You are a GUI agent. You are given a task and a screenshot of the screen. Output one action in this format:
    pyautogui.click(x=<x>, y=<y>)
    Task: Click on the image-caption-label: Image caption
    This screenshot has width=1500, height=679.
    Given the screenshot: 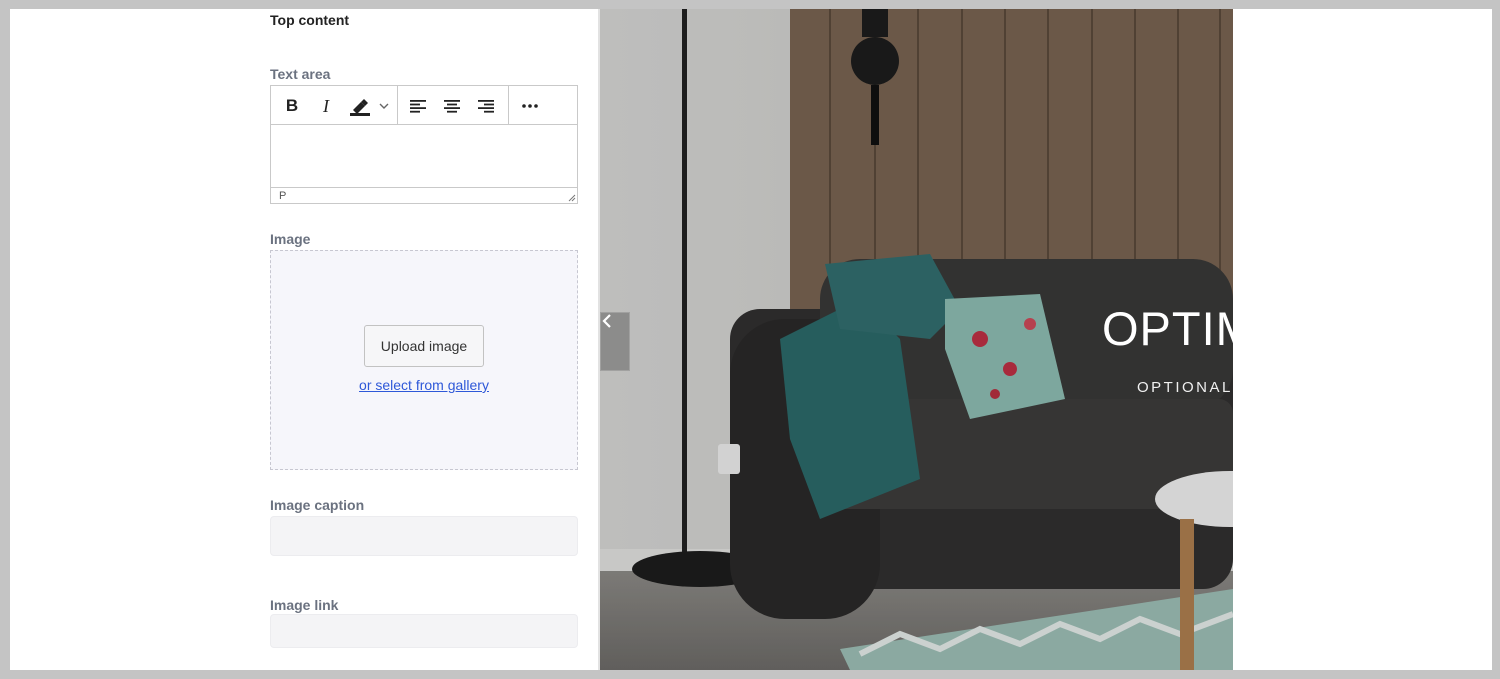 What is the action you would take?
    pyautogui.click(x=317, y=505)
    